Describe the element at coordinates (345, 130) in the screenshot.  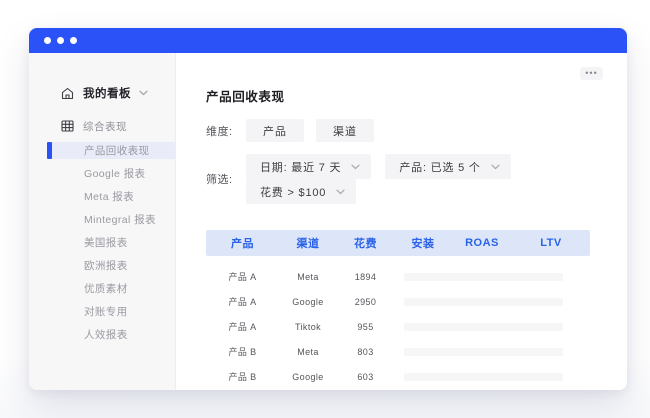
I see `dimension-chip: 渠道` at that location.